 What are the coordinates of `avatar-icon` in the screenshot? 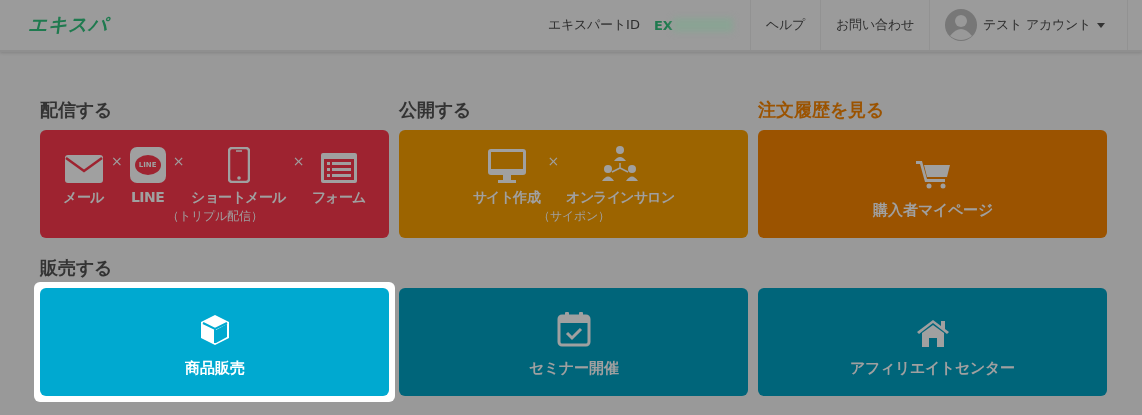 It's located at (960, 25).